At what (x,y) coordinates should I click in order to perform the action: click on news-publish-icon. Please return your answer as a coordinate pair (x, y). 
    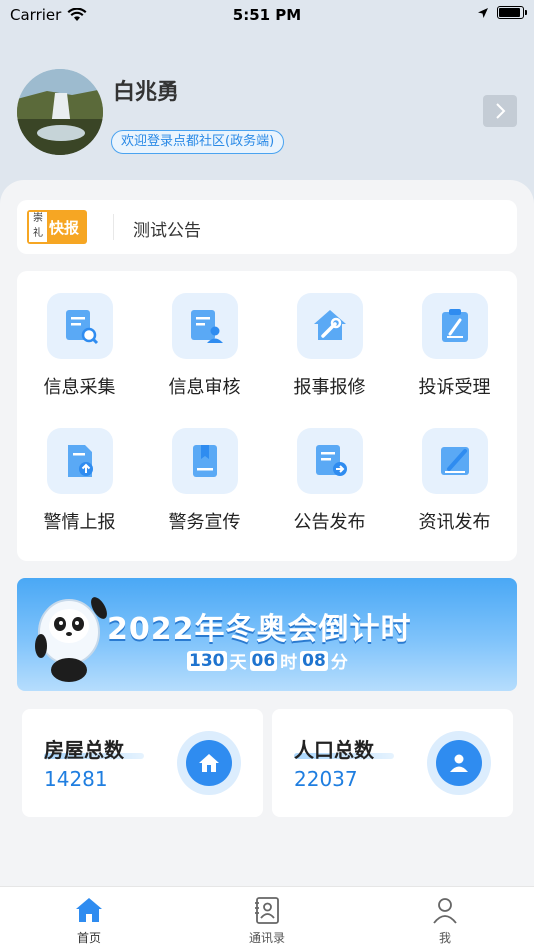
    Looking at the image, I should click on (455, 461).